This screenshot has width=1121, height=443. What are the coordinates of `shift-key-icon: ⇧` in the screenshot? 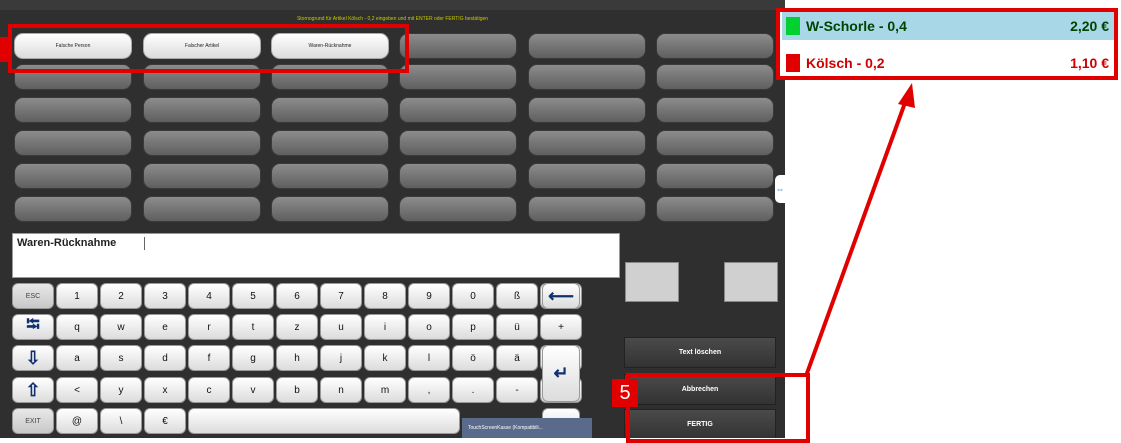 It's located at (33, 390).